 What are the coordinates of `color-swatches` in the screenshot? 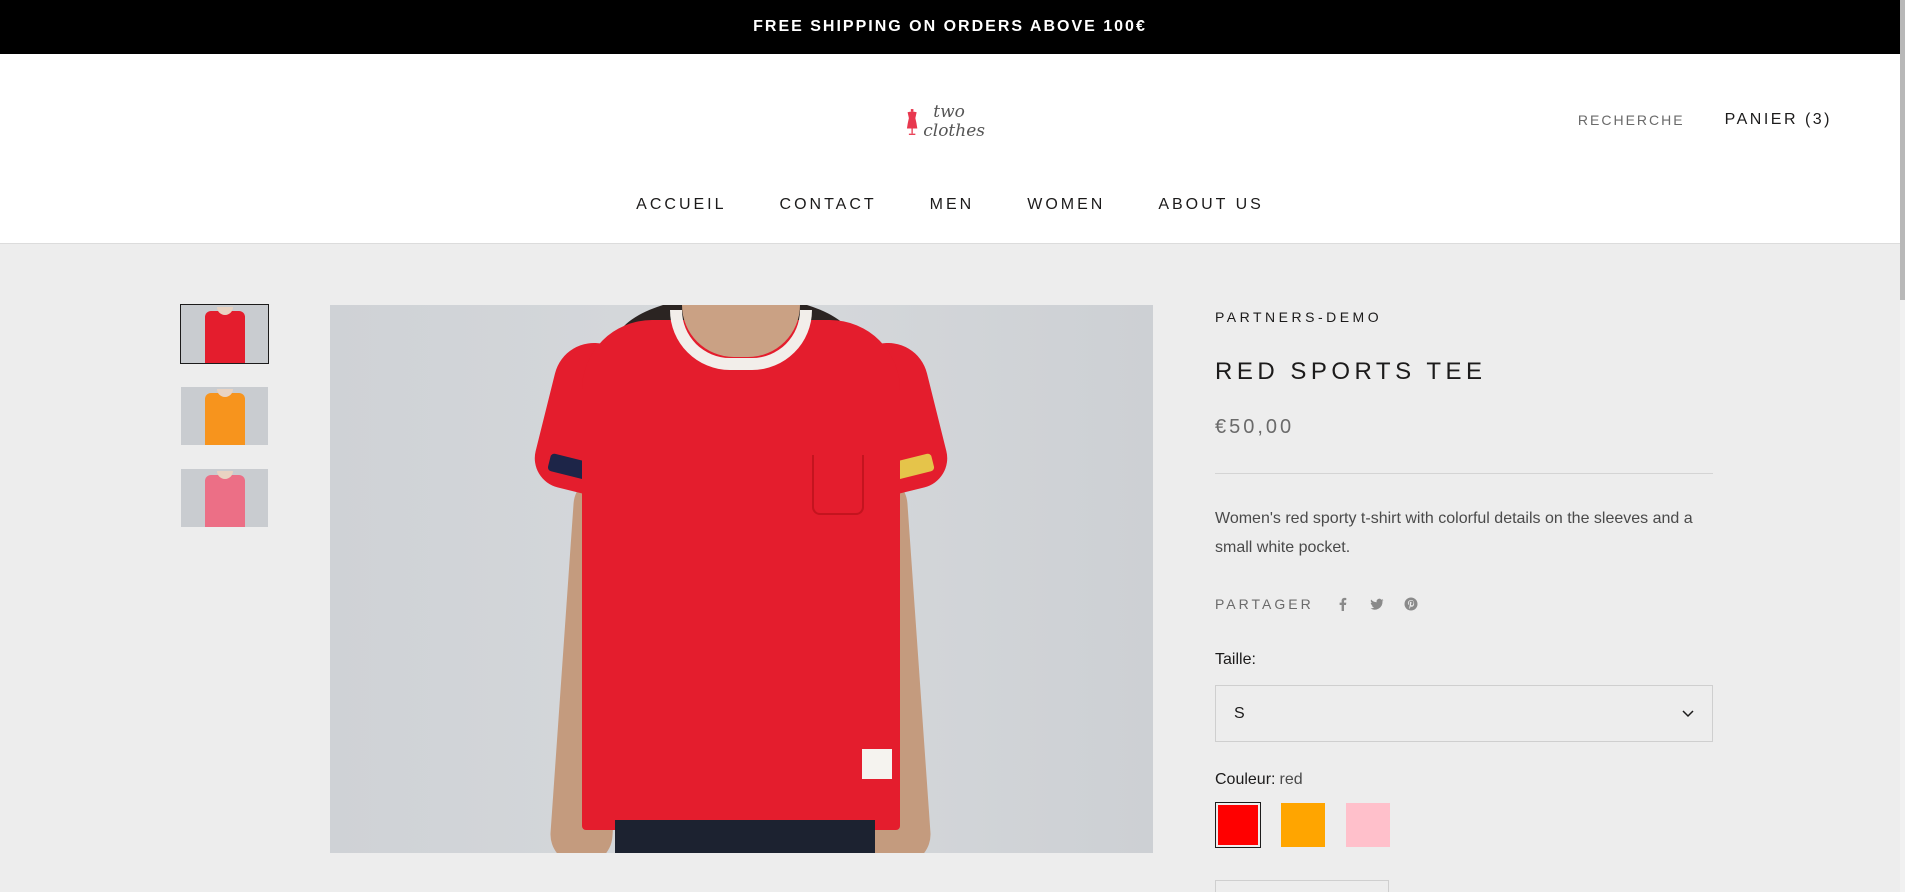 It's located at (1303, 825).